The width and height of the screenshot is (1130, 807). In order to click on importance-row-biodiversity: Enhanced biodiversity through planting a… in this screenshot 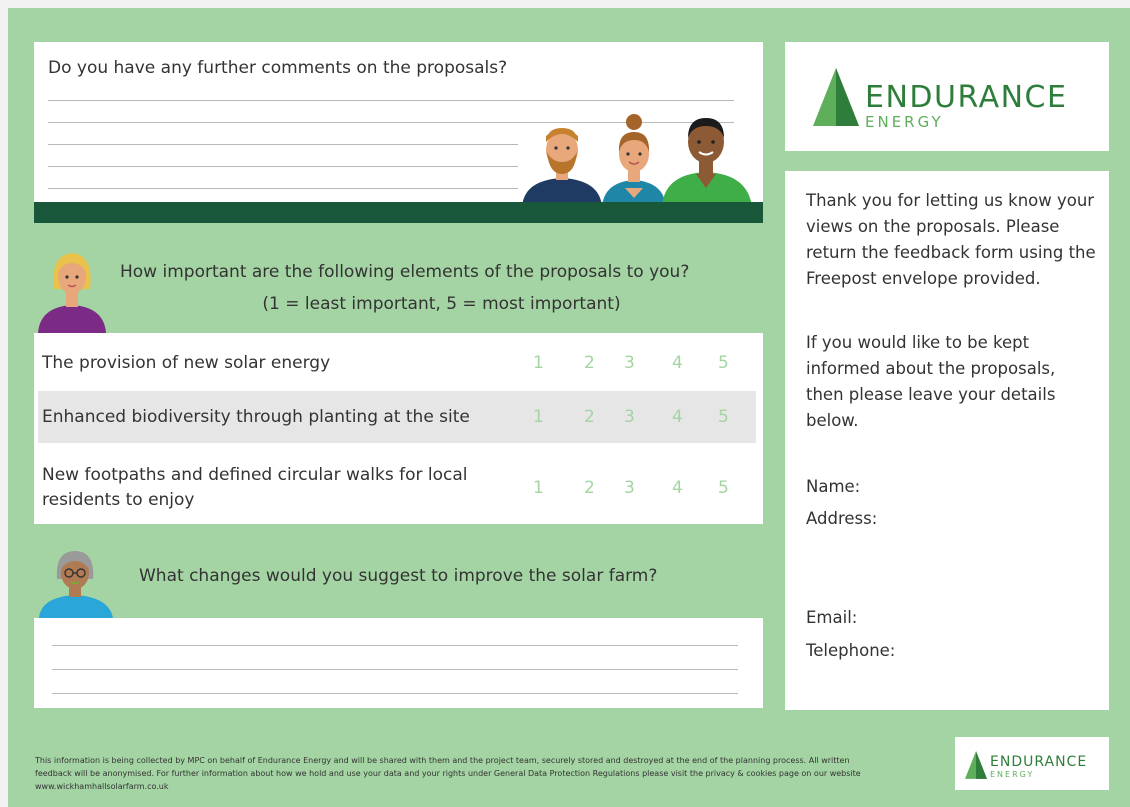, I will do `click(397, 417)`.